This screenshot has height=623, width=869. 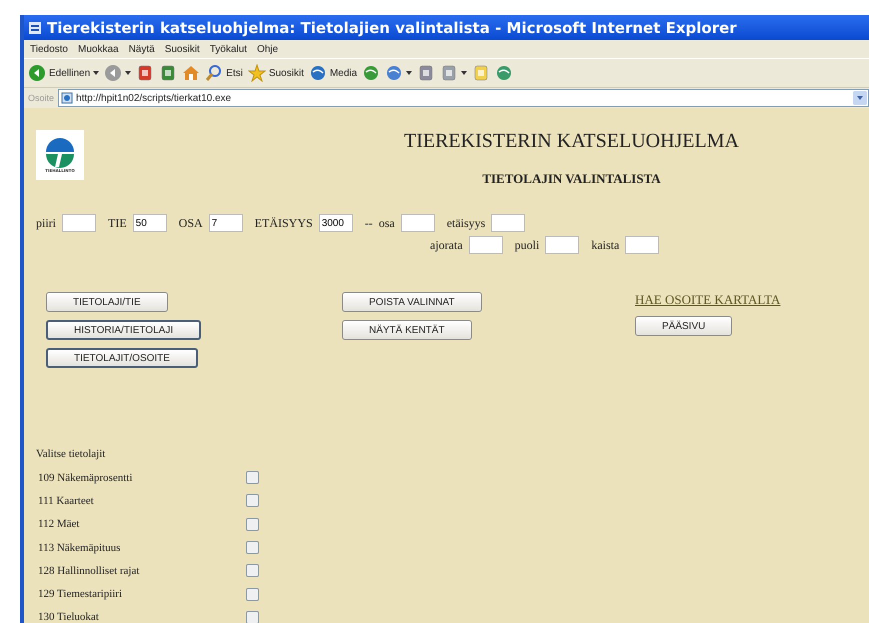 What do you see at coordinates (80, 548) in the screenshot?
I see `data-type-label: 113 Näkemäpituus` at bounding box center [80, 548].